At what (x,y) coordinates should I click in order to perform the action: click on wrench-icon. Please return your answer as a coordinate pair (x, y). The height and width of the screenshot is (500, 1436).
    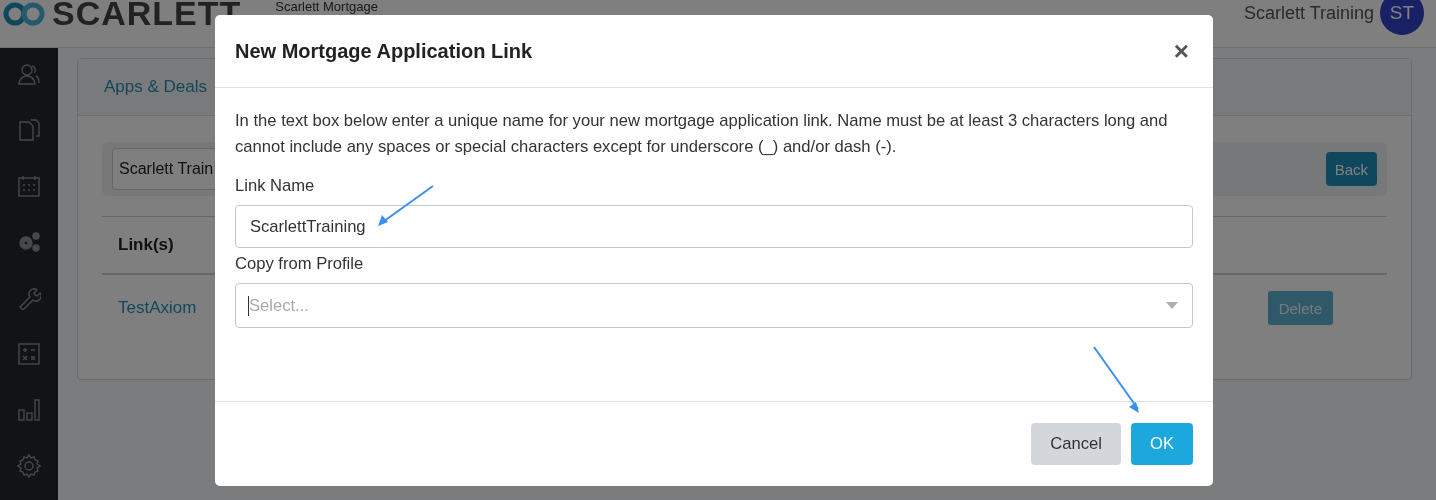
    Looking at the image, I should click on (29, 298).